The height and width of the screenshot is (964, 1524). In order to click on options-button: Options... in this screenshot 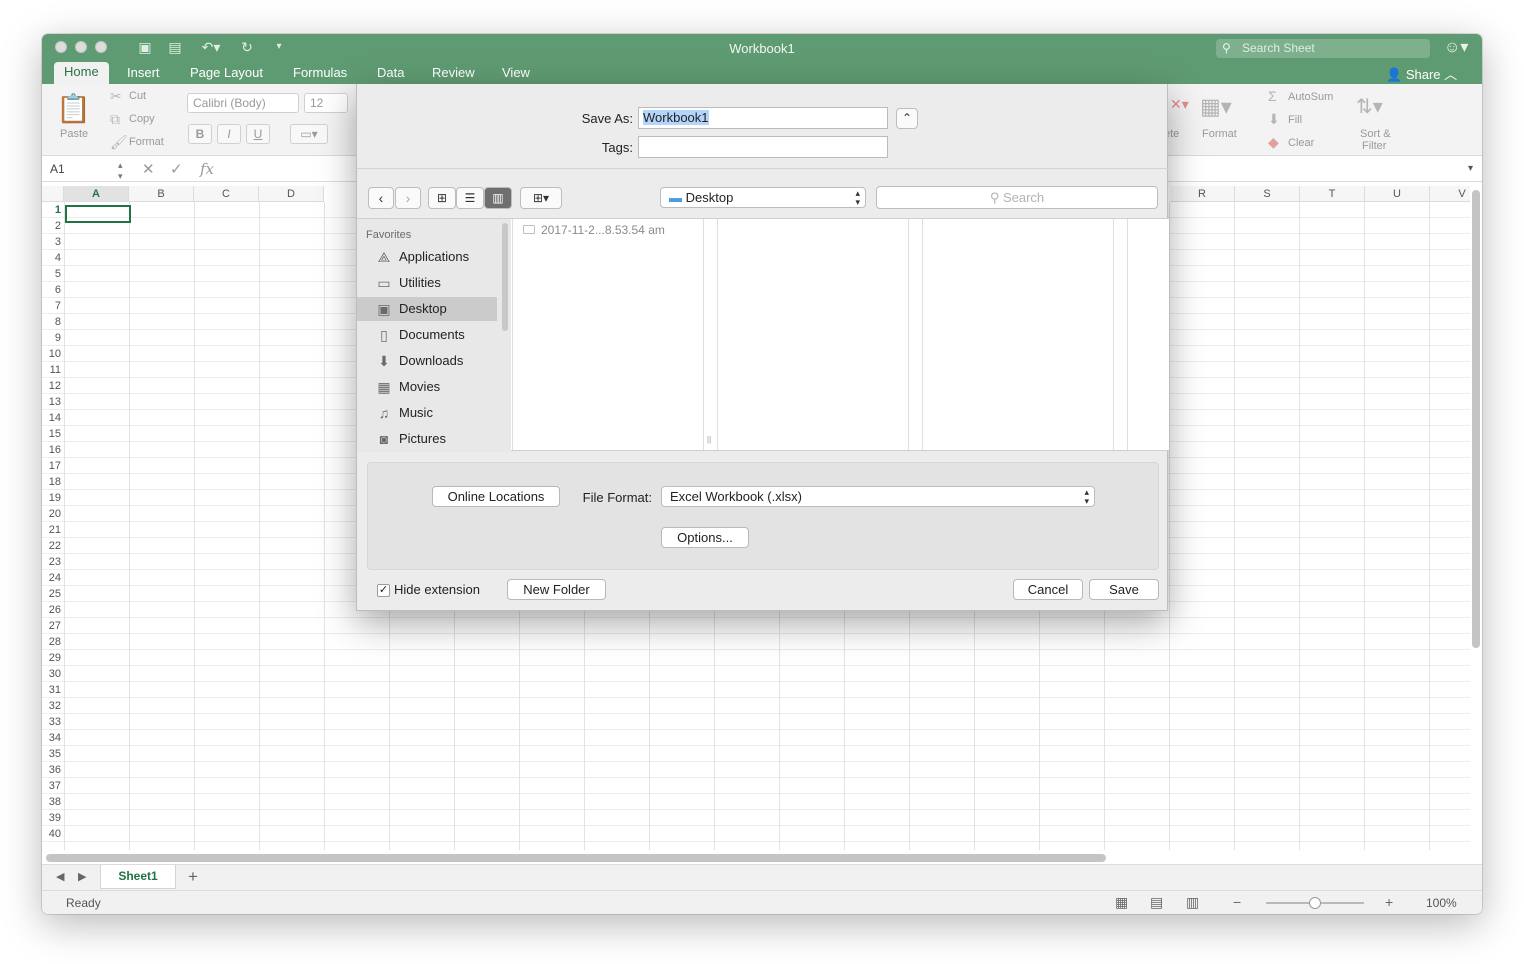, I will do `click(705, 537)`.